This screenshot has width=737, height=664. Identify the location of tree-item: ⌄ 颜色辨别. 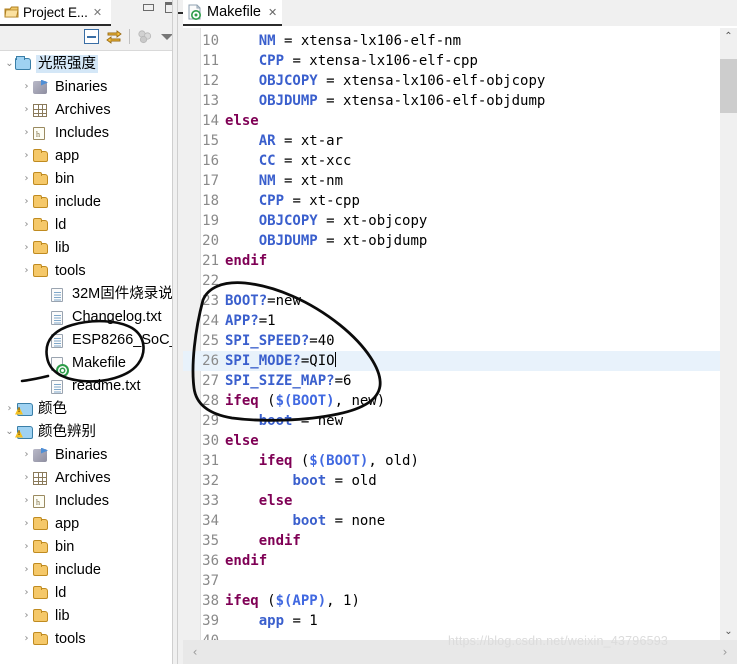
(86, 431).